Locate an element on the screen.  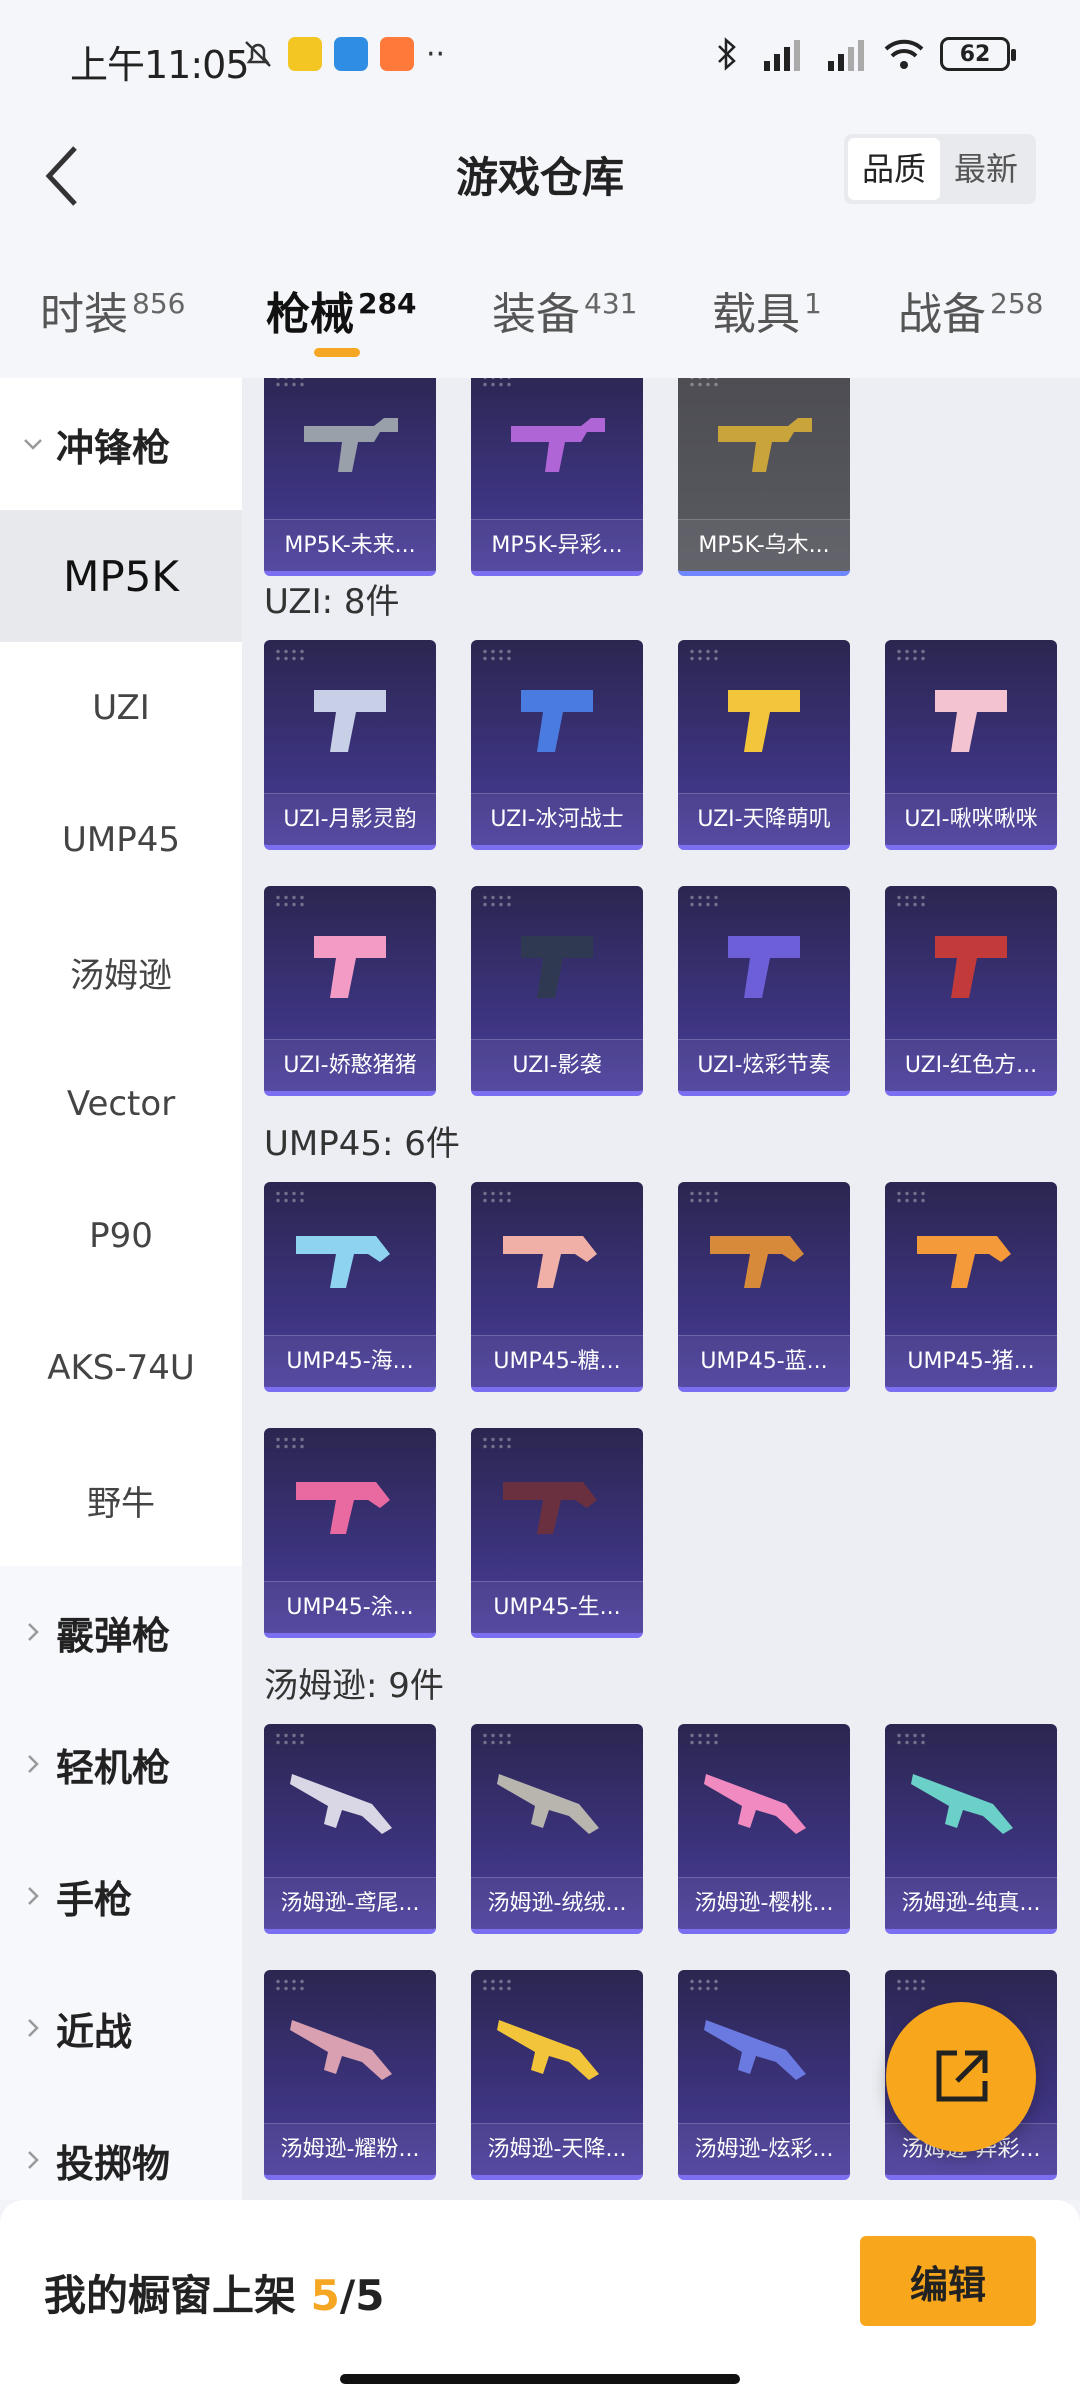
status-bar: 上午11:05 ·· 62 is located at coordinates (540, 59).